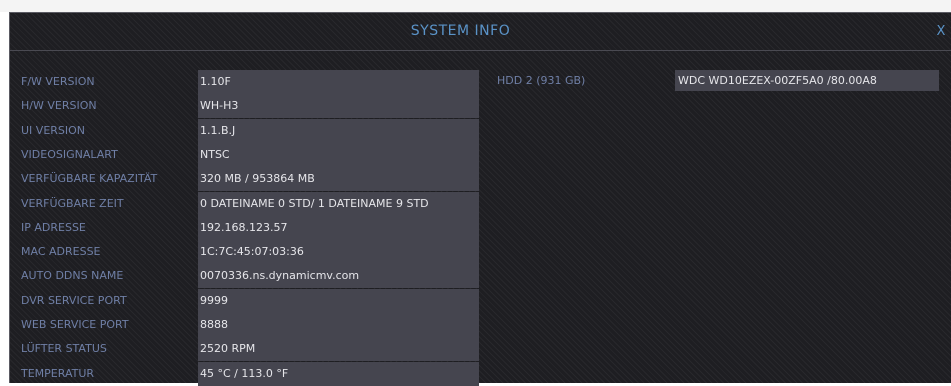  I want to click on info-row-label: VERFÜGBARE KAPAZITÄT, so click(89, 179).